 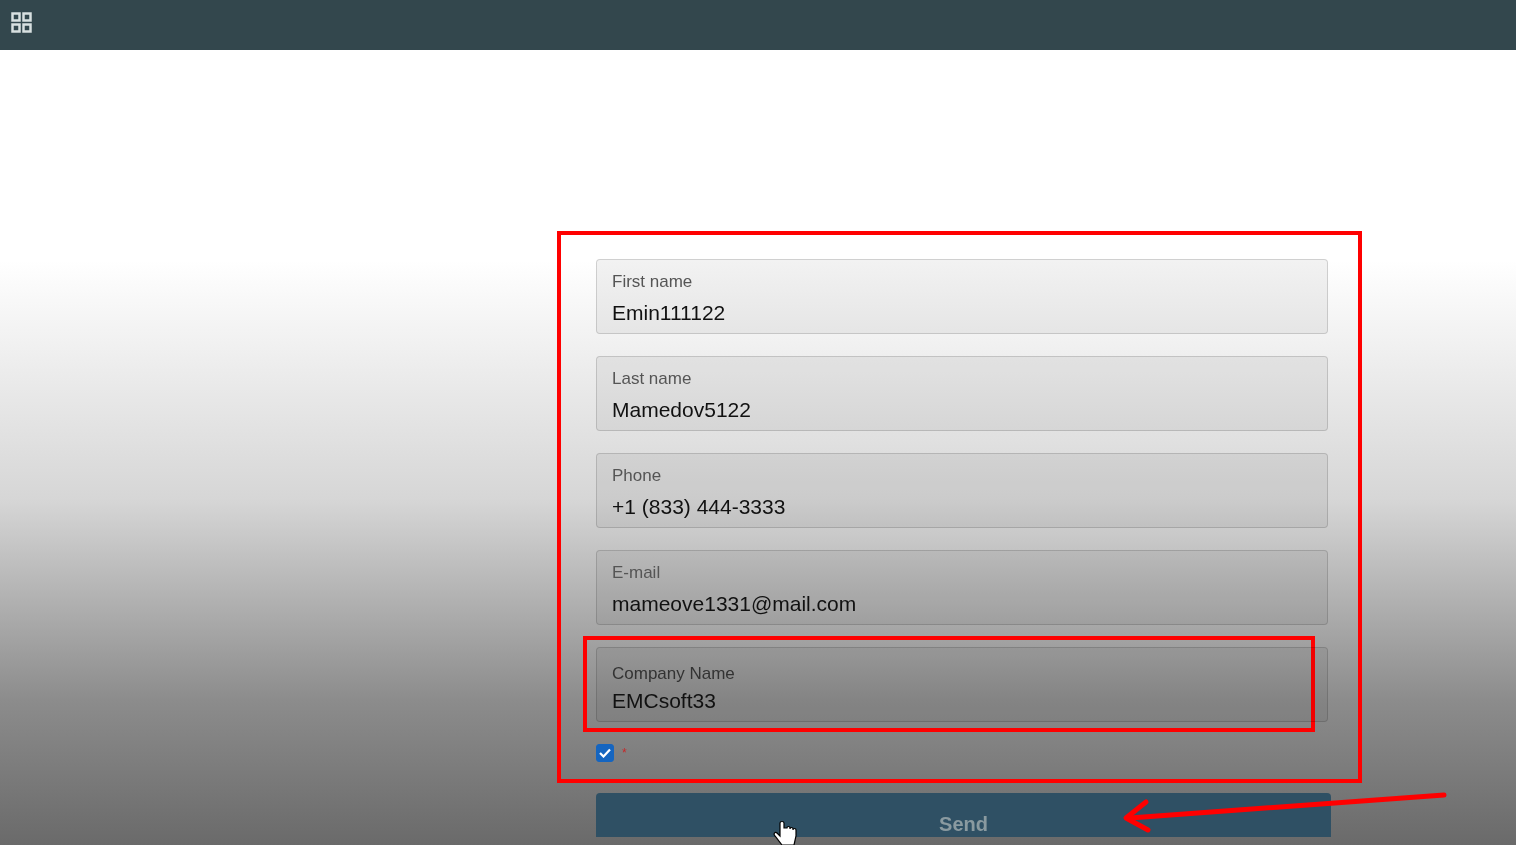 I want to click on required-mark: *, so click(x=624, y=753).